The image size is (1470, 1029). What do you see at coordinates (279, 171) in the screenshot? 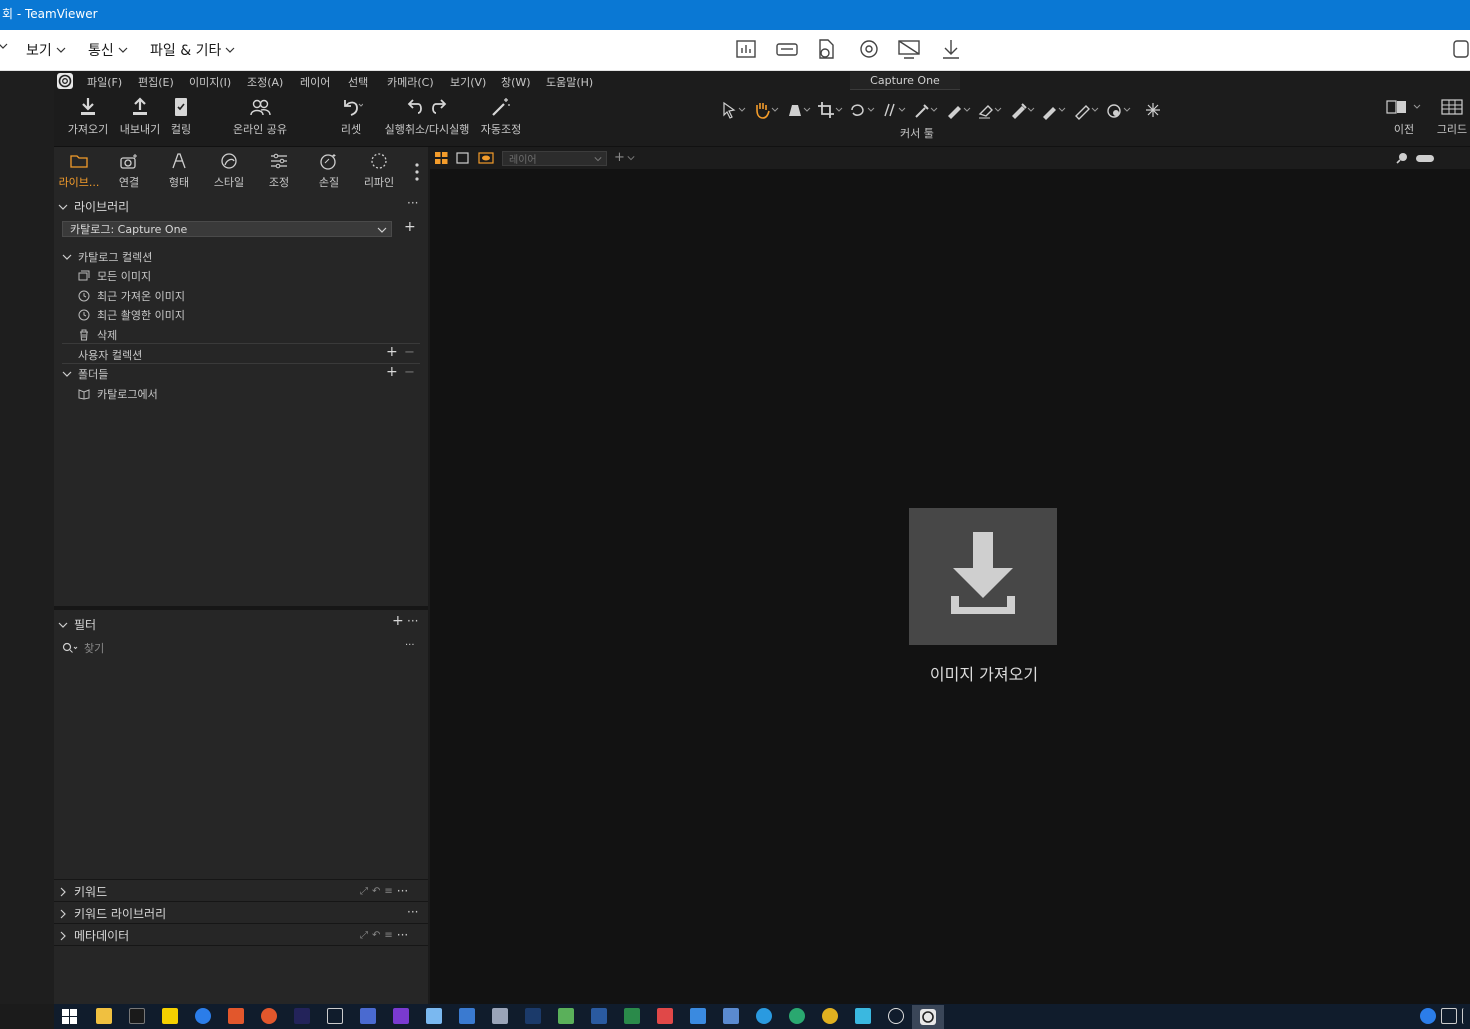
I see `tab-adjust: 조정` at bounding box center [279, 171].